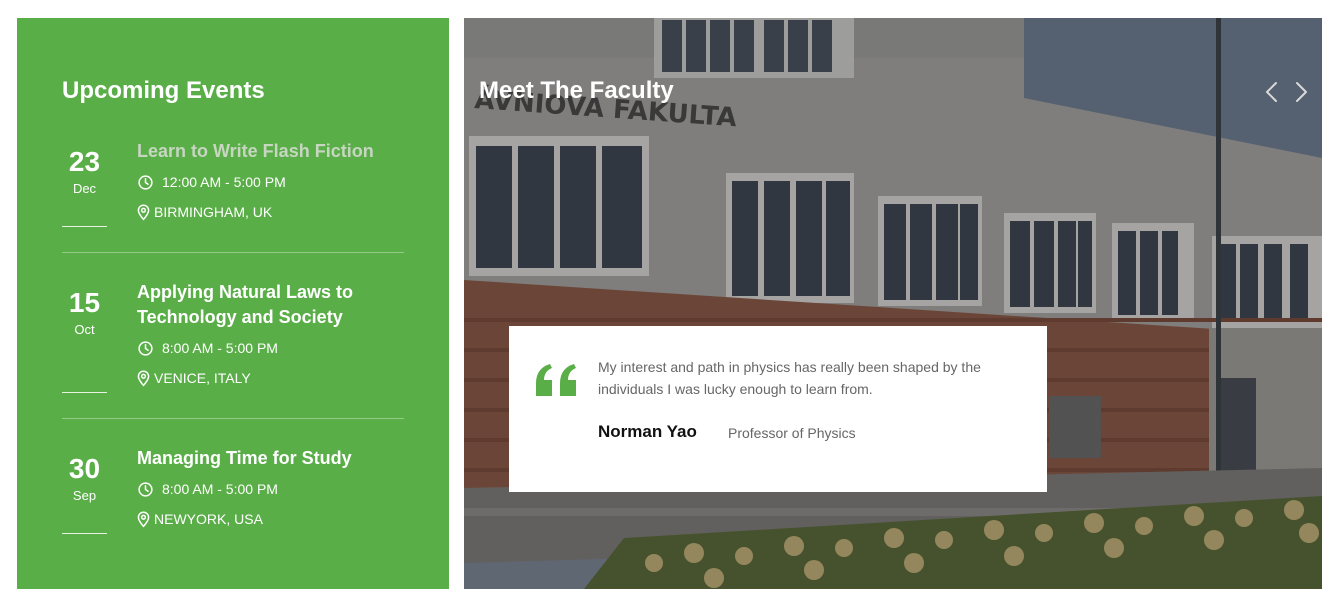  What do you see at coordinates (268, 519) in the screenshot?
I see `event-location: NEWYORK, USA` at bounding box center [268, 519].